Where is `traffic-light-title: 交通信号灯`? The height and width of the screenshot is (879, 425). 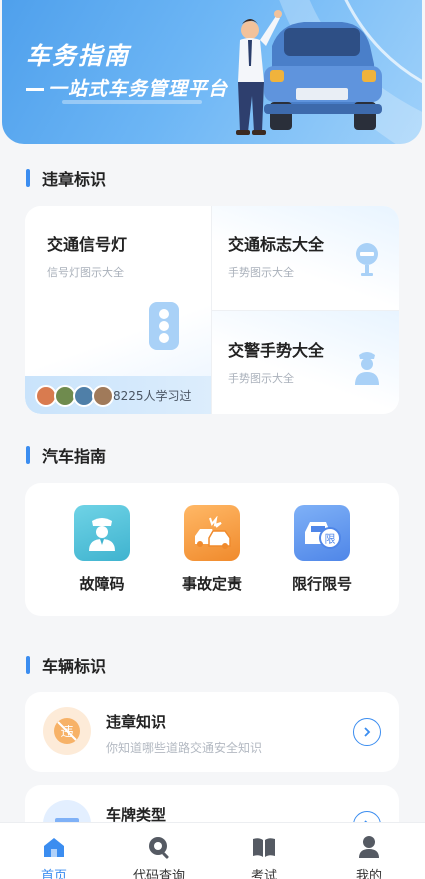 traffic-light-title: 交通信号灯 is located at coordinates (87, 244).